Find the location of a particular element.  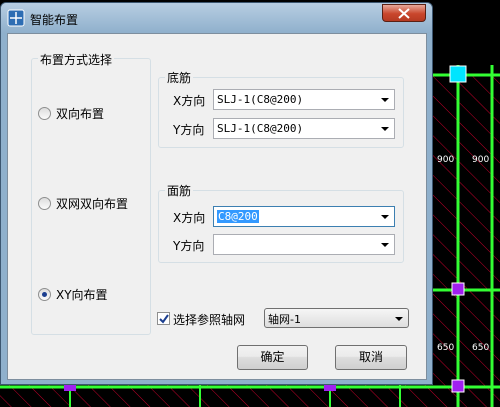

radio-bidirectional: 双向布置 is located at coordinates (71, 113).